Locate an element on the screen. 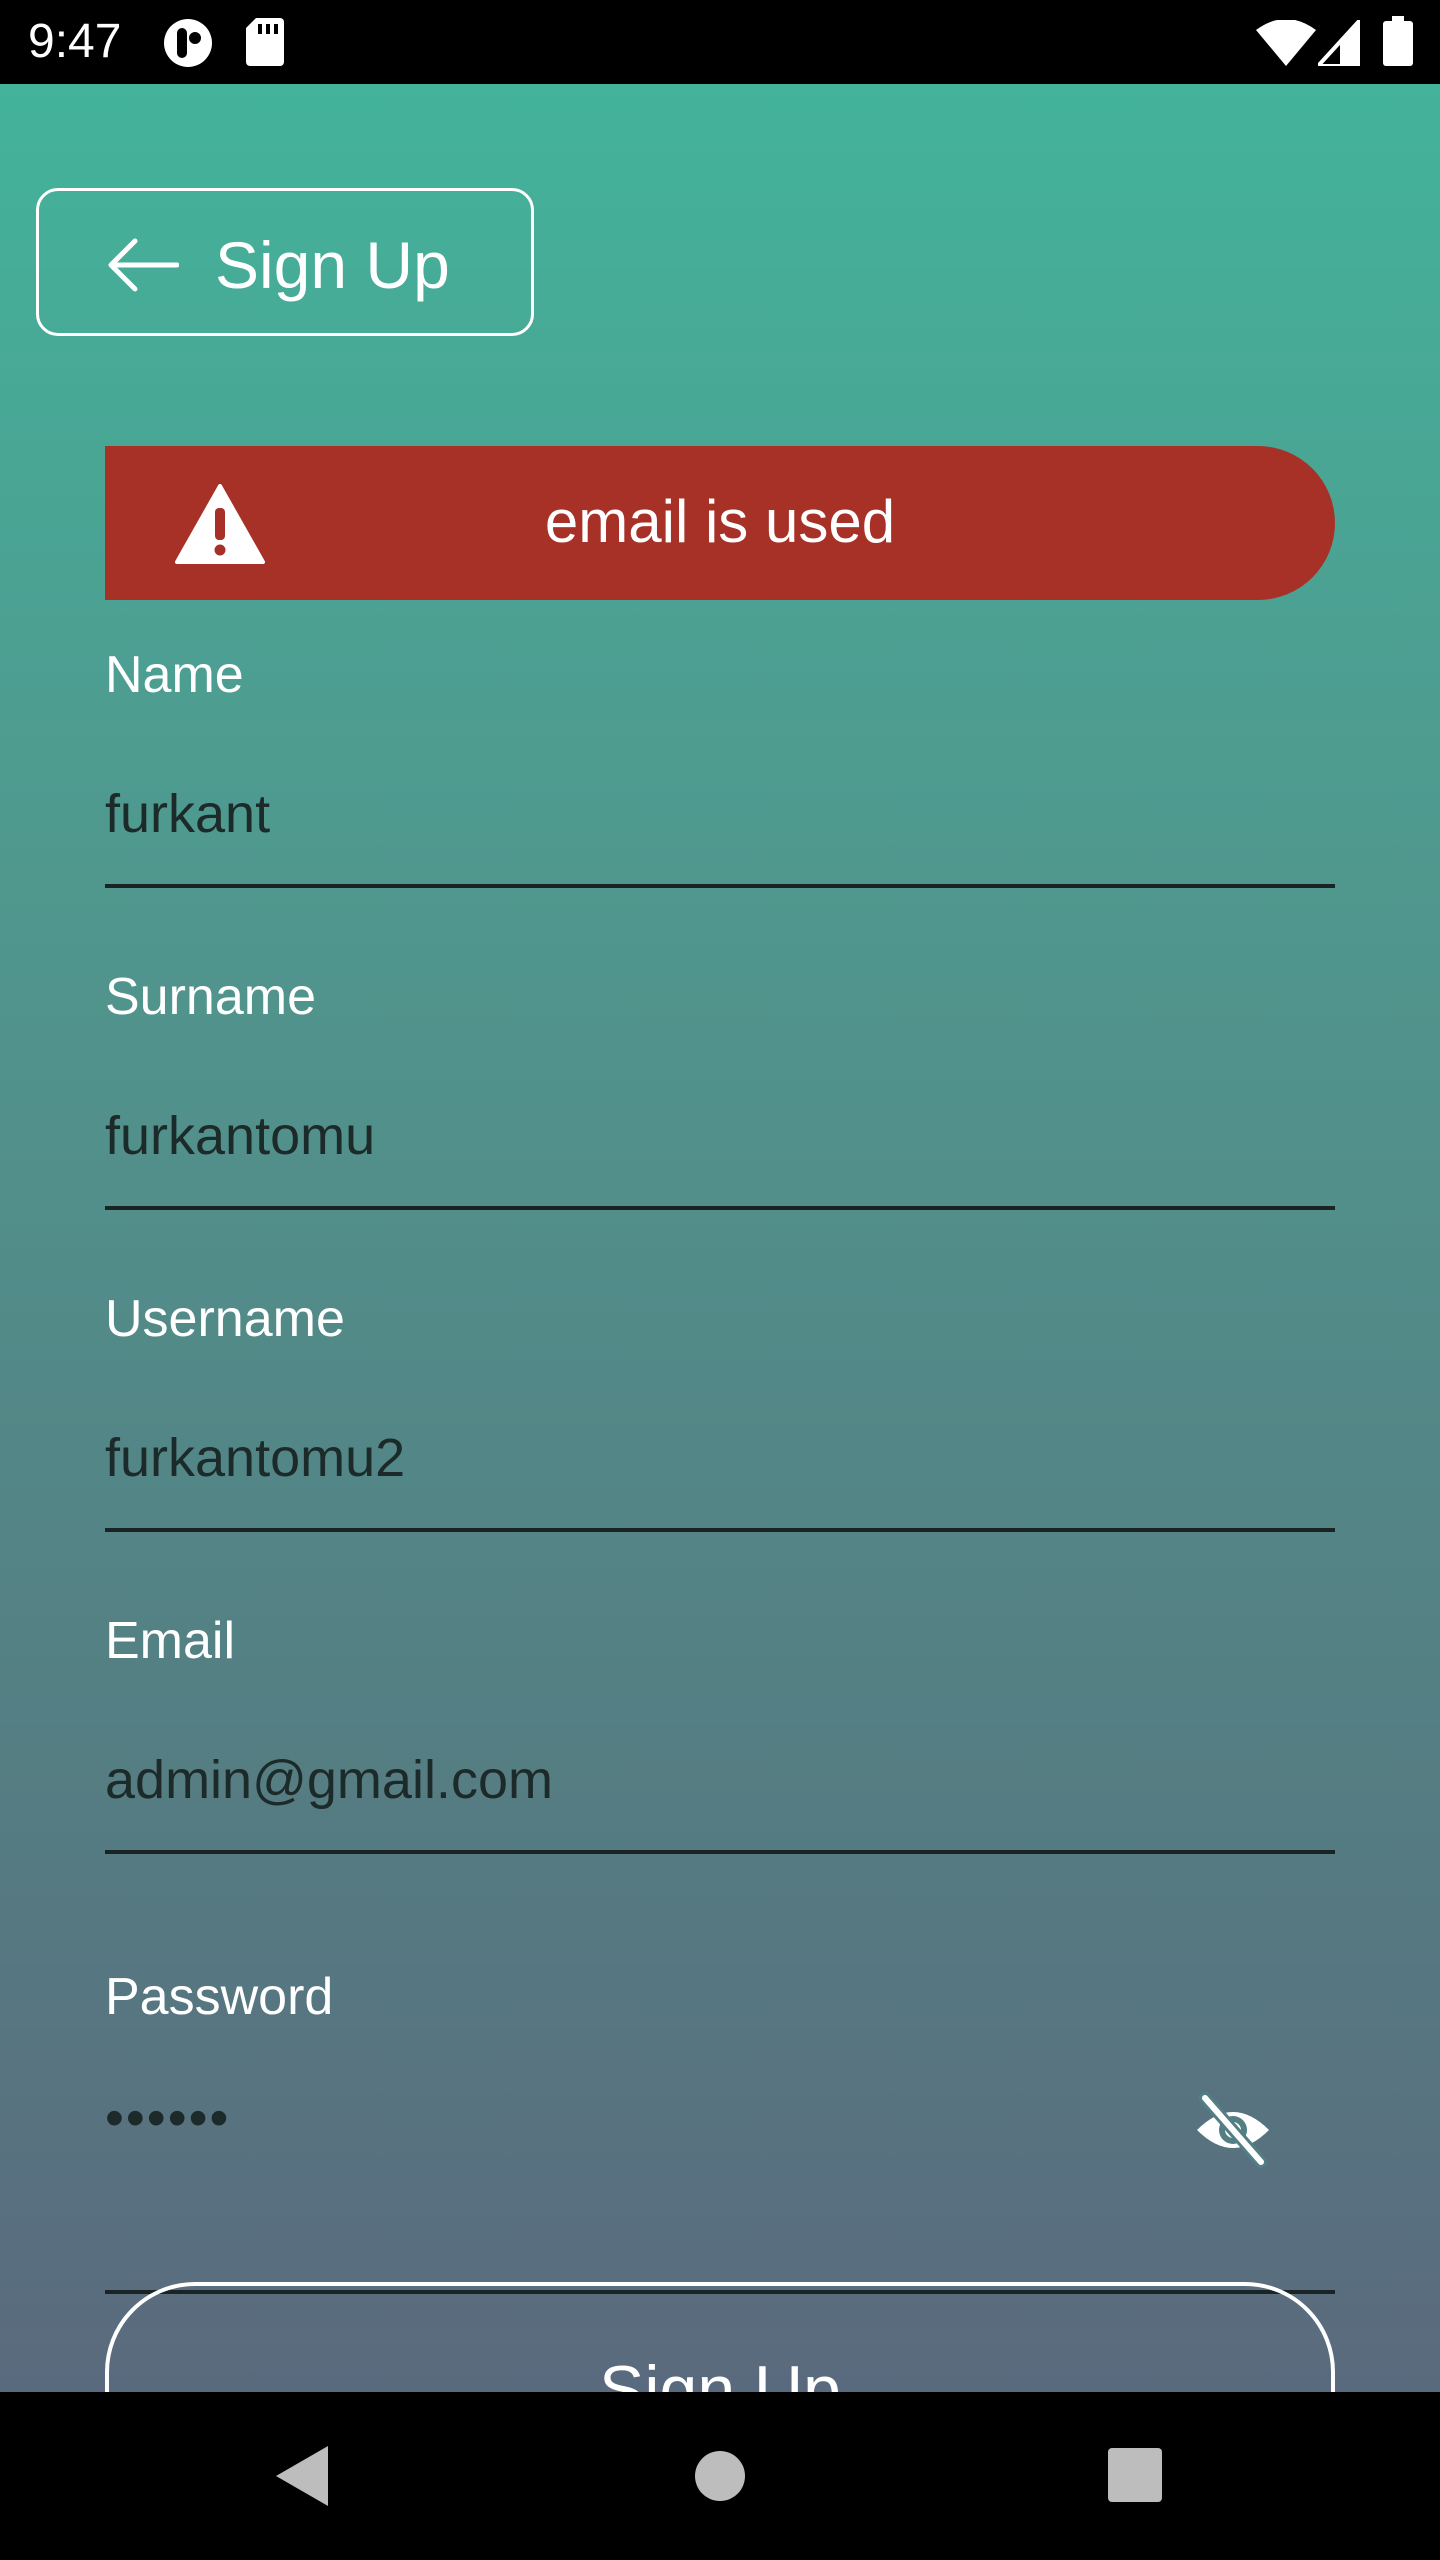 This screenshot has height=2560, width=1440. password-visibility-toggle is located at coordinates (1233, 2130).